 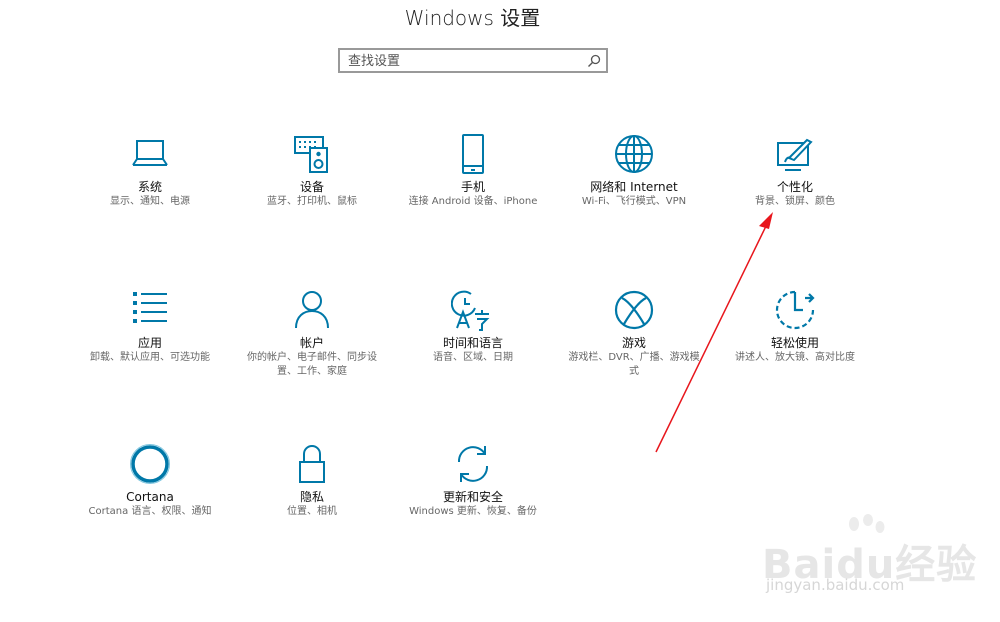 I want to click on lock-icon, so click(x=312, y=464).